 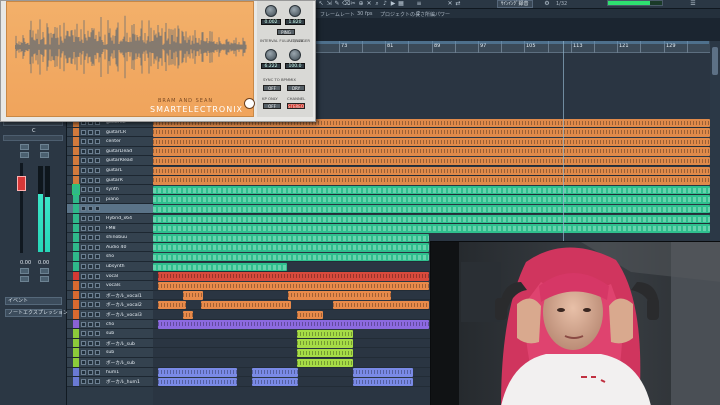 What do you see at coordinates (110, 295) in the screenshot?
I see `track-row: ボーカル_vocal1` at bounding box center [110, 295].